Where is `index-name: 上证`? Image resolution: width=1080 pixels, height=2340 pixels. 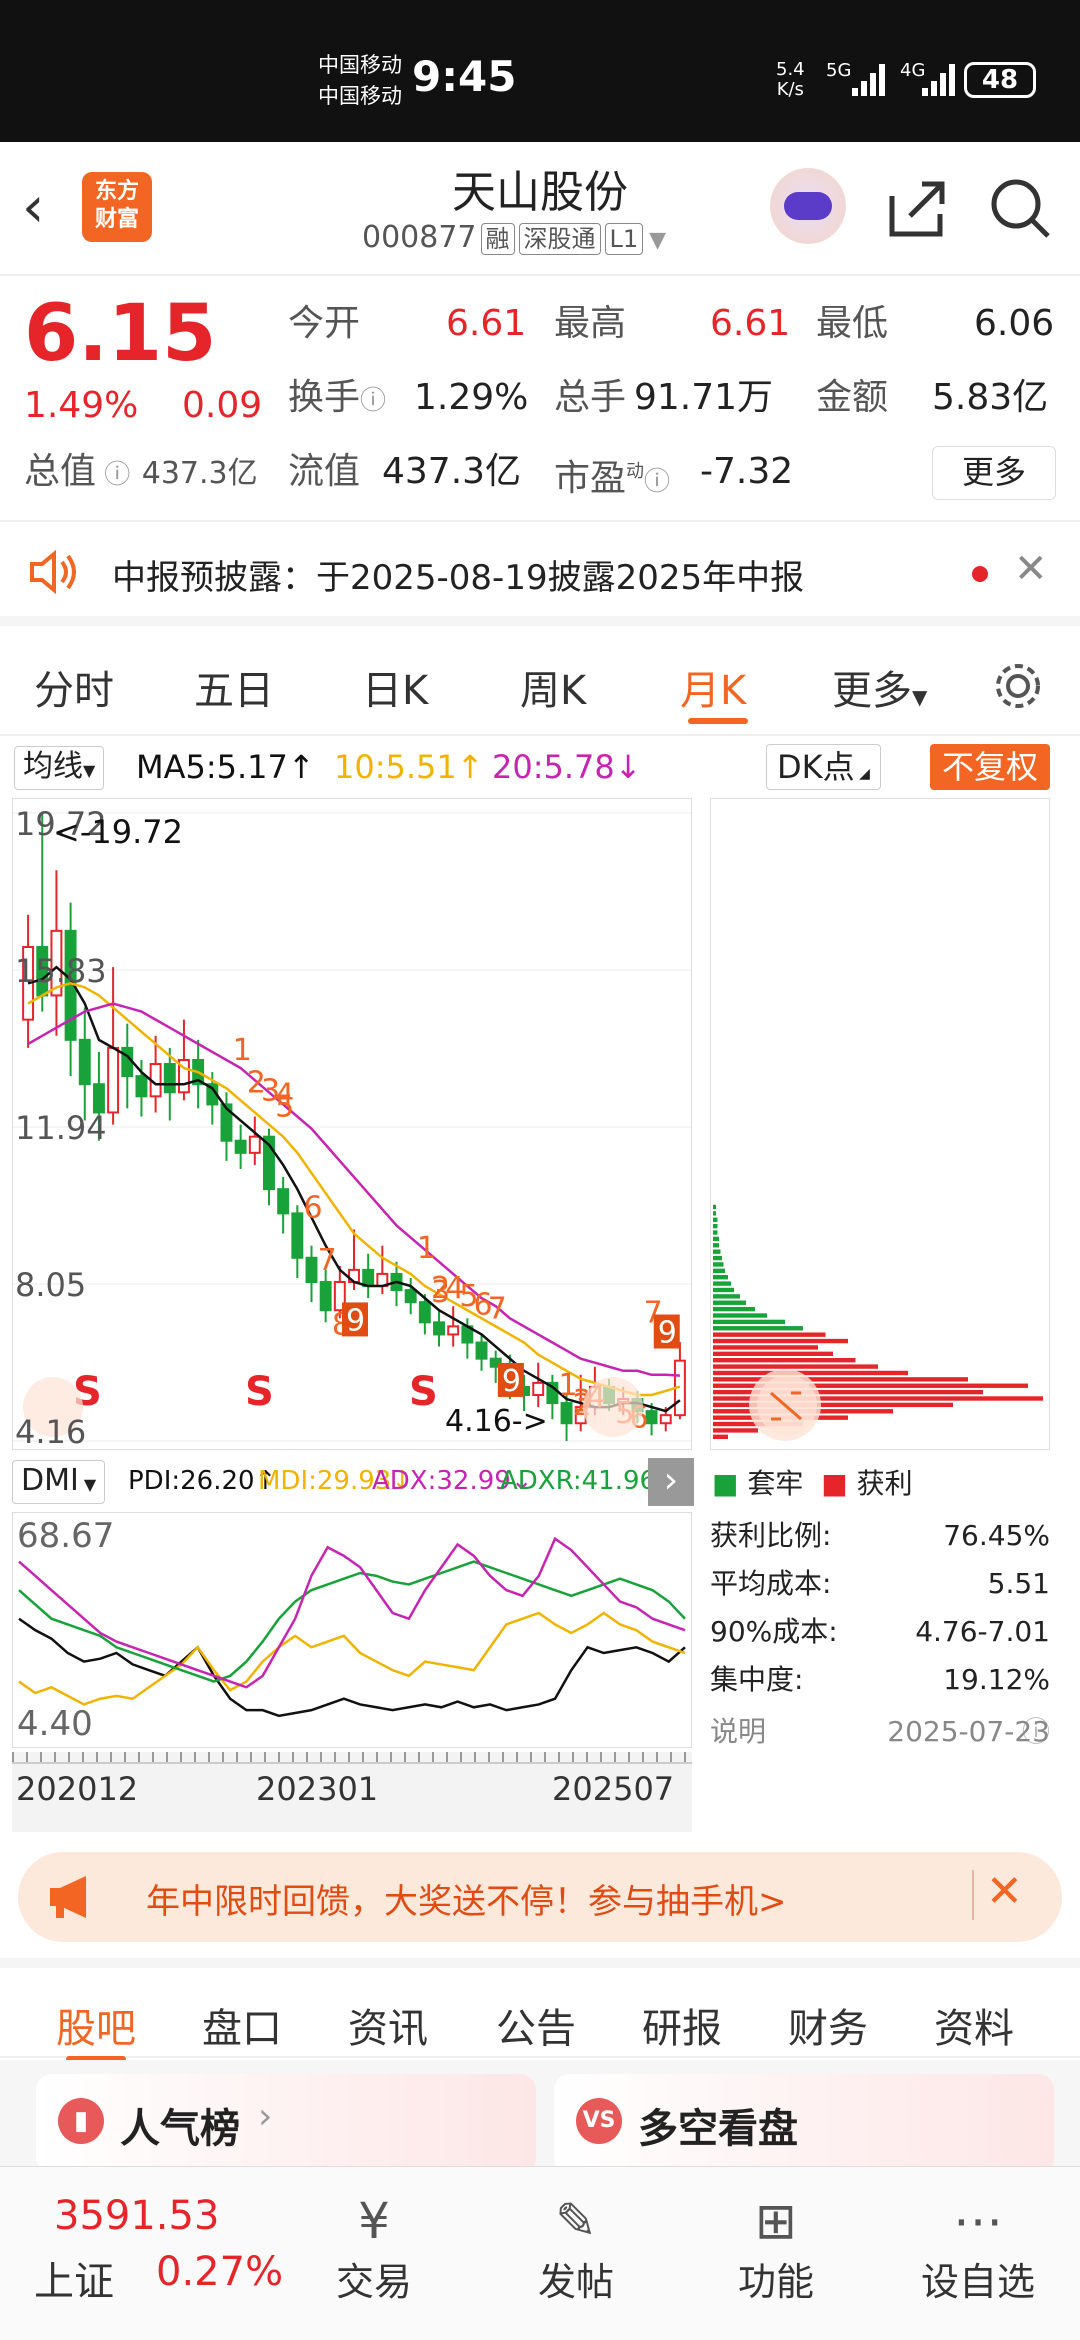 index-name: 上证 is located at coordinates (74, 2278).